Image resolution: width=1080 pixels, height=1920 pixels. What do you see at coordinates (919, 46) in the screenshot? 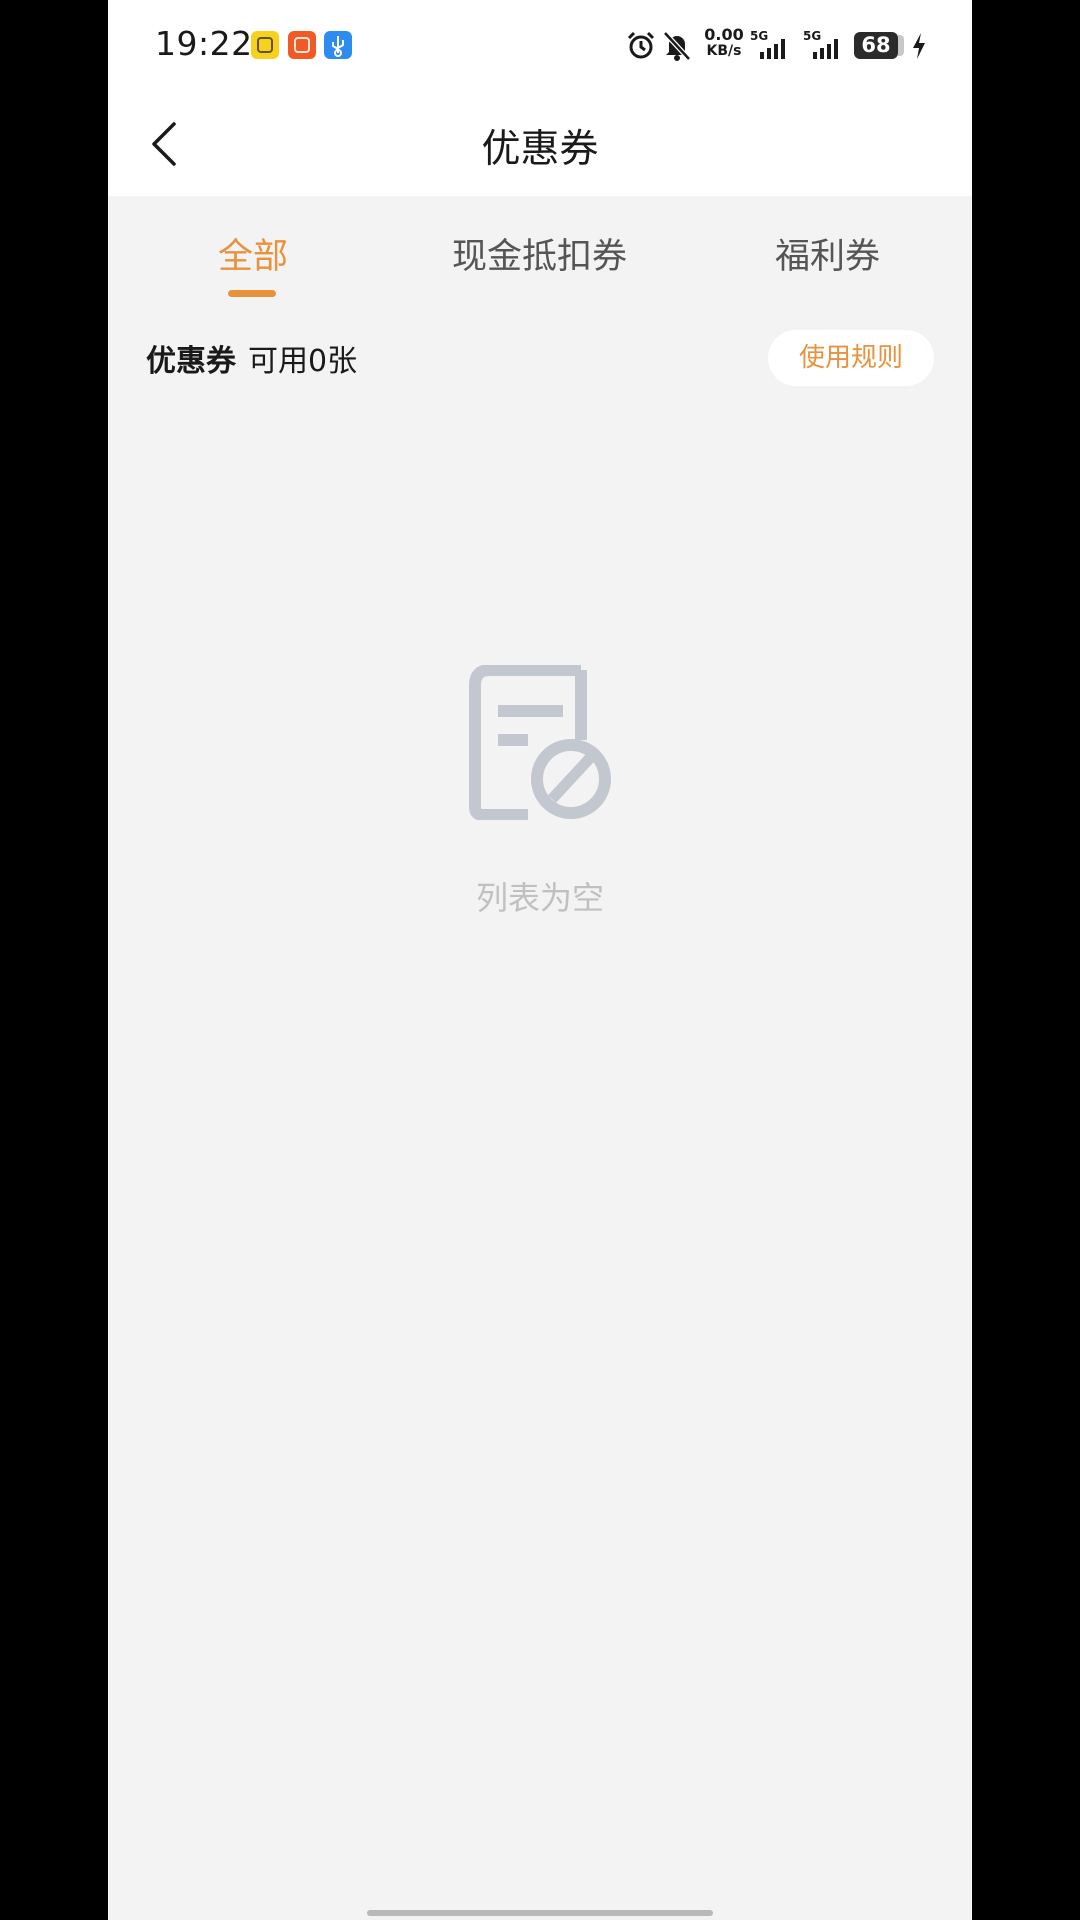
I see `charging-bolt-icon` at bounding box center [919, 46].